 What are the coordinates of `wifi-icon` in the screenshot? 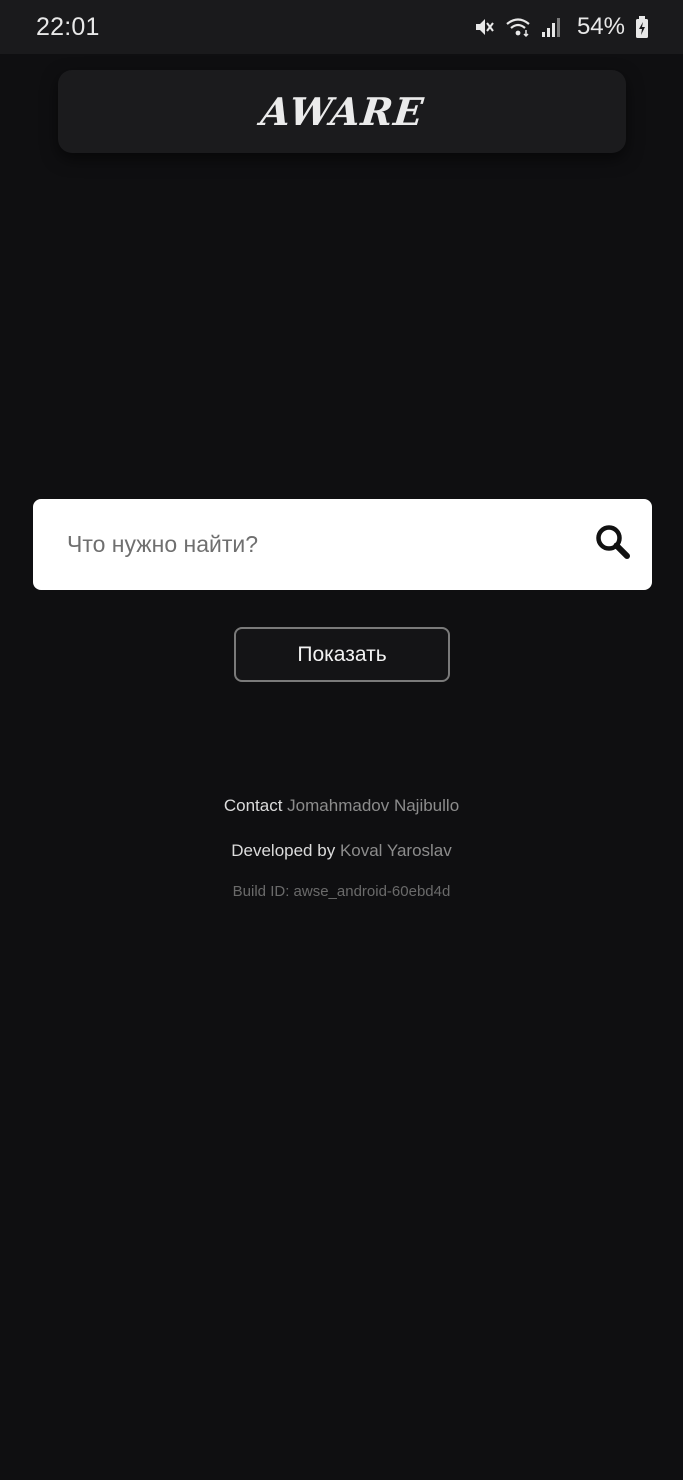 It's located at (518, 27).